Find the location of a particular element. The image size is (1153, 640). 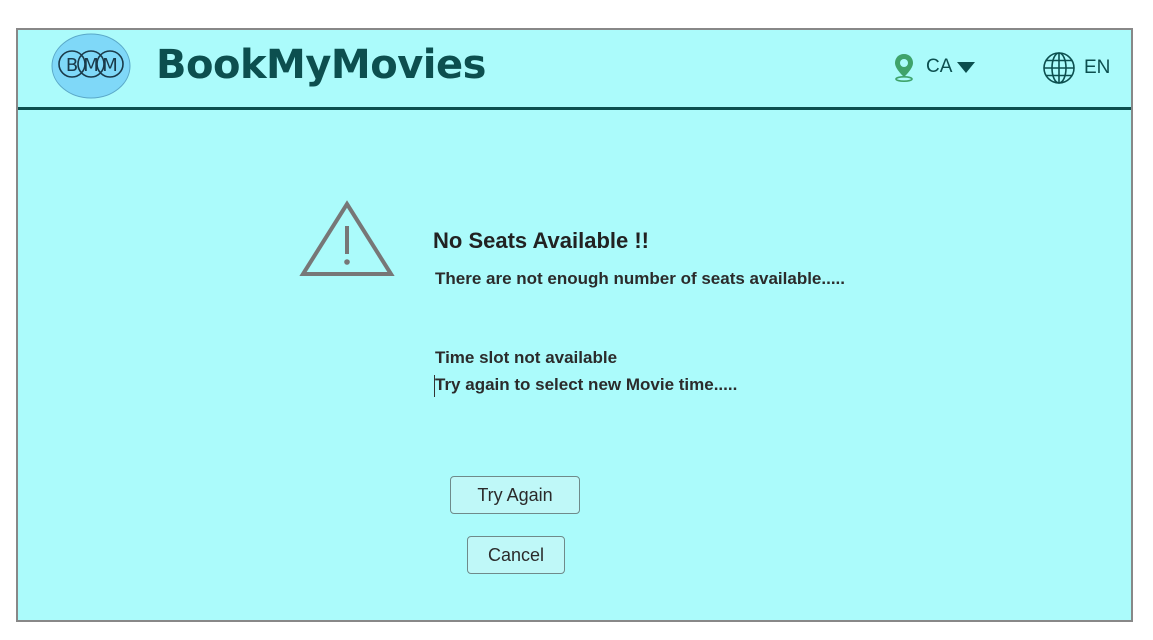

logo-letter-b: B is located at coordinates (72, 65).